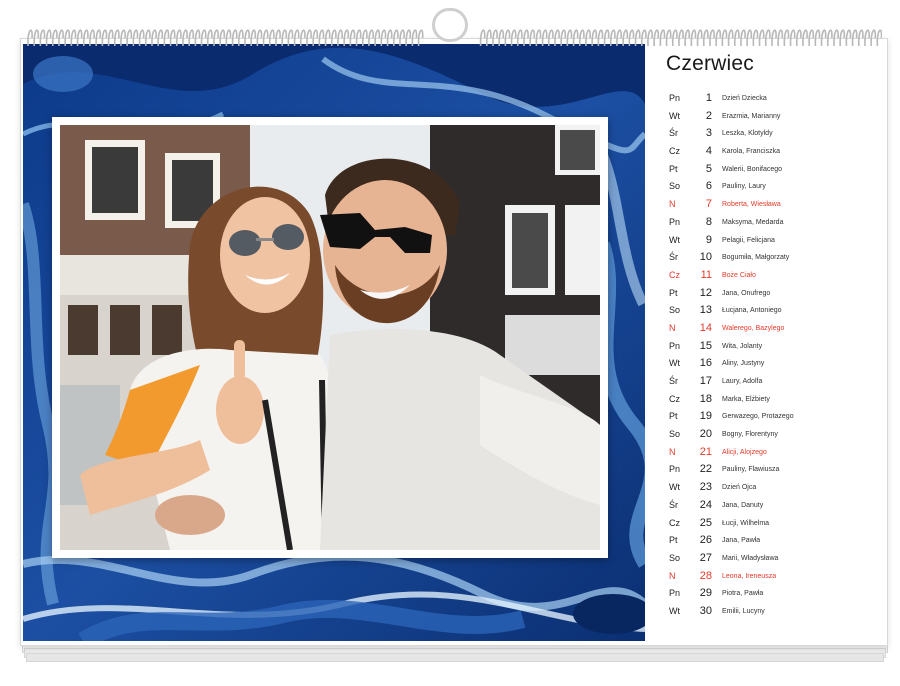 Image resolution: width=900 pixels, height=686 pixels. What do you see at coordinates (771, 488) in the screenshot?
I see `day-row: Wt 23 Dzień Ojca` at bounding box center [771, 488].